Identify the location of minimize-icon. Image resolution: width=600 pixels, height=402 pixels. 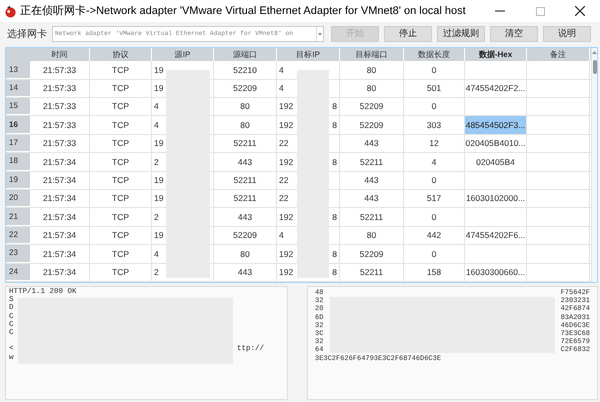
(500, 11).